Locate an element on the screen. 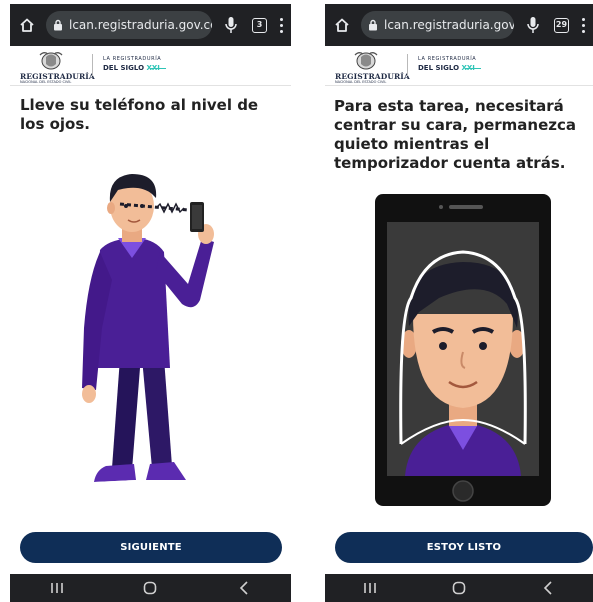 This screenshot has width=593, height=602. person-holding-phone-illustration is located at coordinates (148, 330).